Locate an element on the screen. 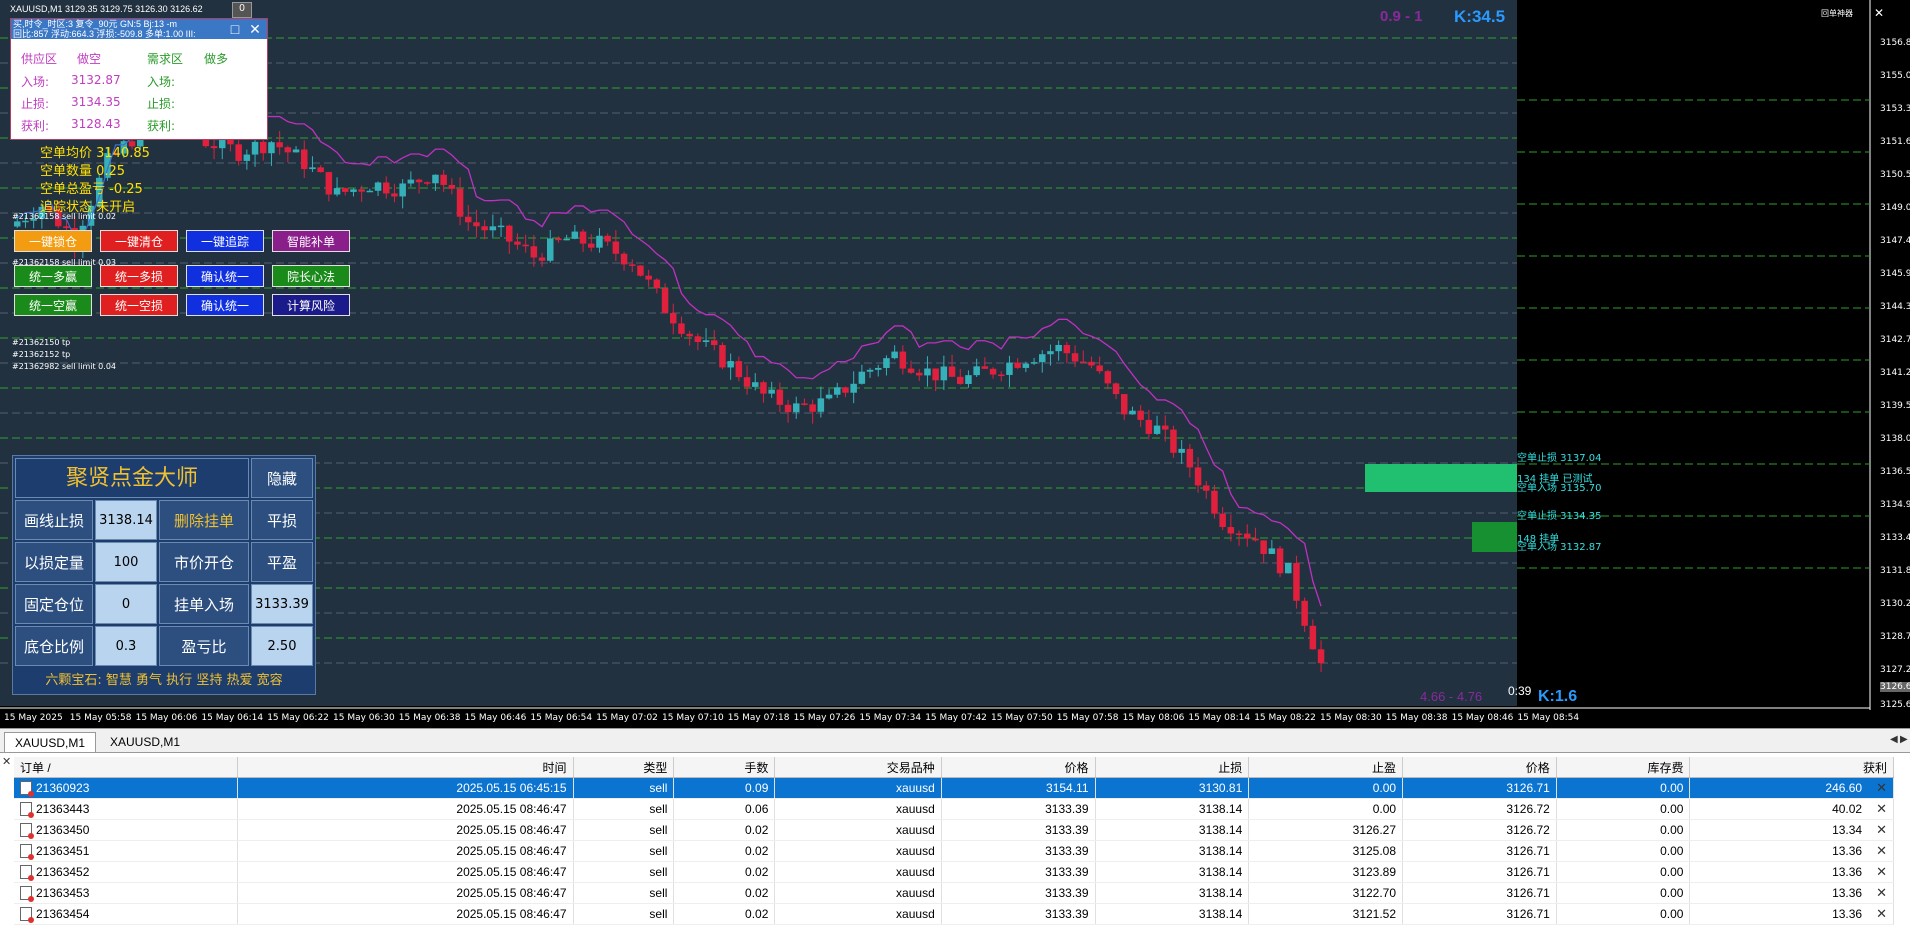 This screenshot has height=925, width=1910. fixed-pos-input: 0 is located at coordinates (126, 604).